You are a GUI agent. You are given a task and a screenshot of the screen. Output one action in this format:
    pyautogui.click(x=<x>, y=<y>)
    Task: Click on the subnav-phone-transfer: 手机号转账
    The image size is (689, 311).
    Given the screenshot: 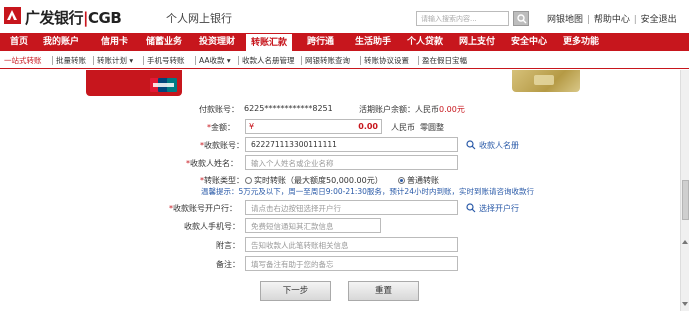 What is the action you would take?
    pyautogui.click(x=166, y=60)
    